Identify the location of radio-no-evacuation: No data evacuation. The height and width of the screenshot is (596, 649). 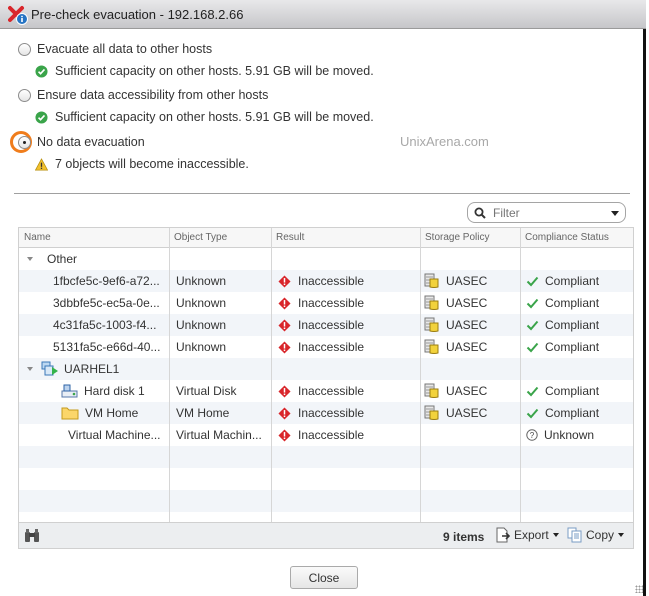
(81, 142).